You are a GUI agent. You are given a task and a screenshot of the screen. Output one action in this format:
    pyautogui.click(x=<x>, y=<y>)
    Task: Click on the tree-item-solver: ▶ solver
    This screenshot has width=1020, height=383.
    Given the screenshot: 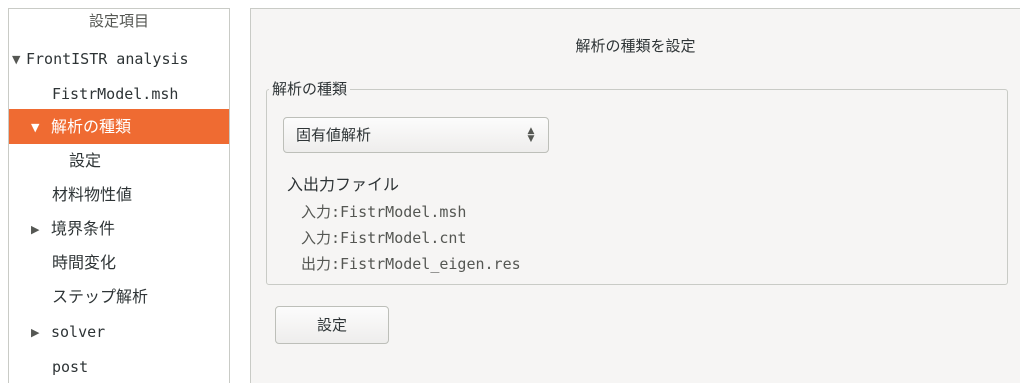 What is the action you would take?
    pyautogui.click(x=119, y=331)
    